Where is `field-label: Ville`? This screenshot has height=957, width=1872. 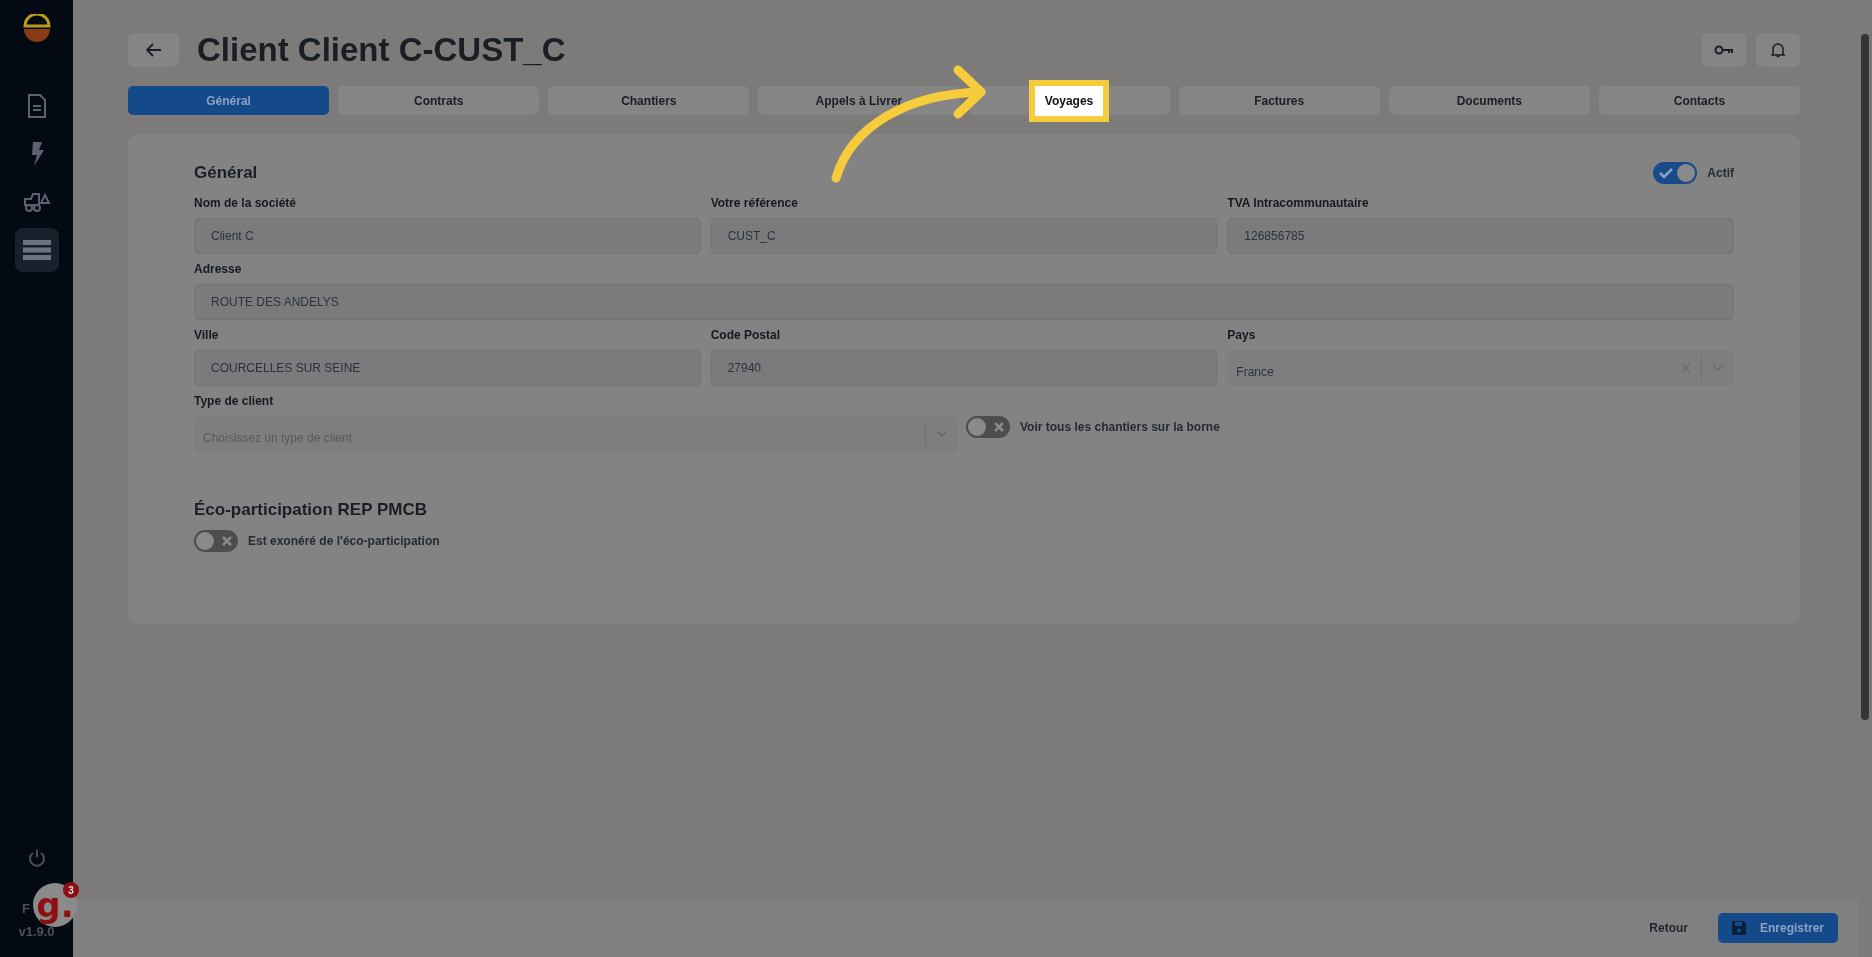 field-label: Ville is located at coordinates (207, 335).